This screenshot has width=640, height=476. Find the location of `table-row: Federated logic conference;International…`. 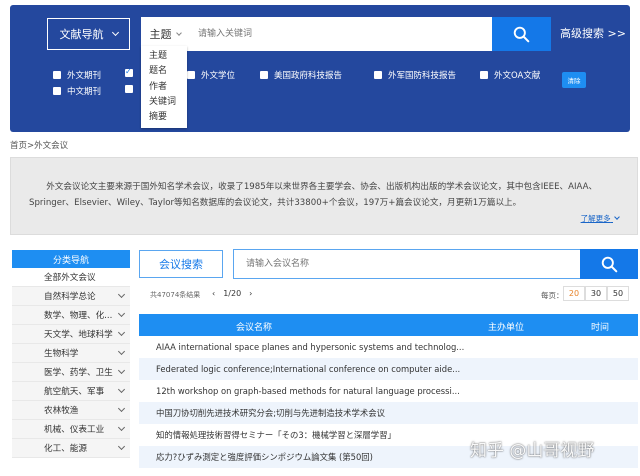

table-row: Federated logic conference;International… is located at coordinates (388, 369).